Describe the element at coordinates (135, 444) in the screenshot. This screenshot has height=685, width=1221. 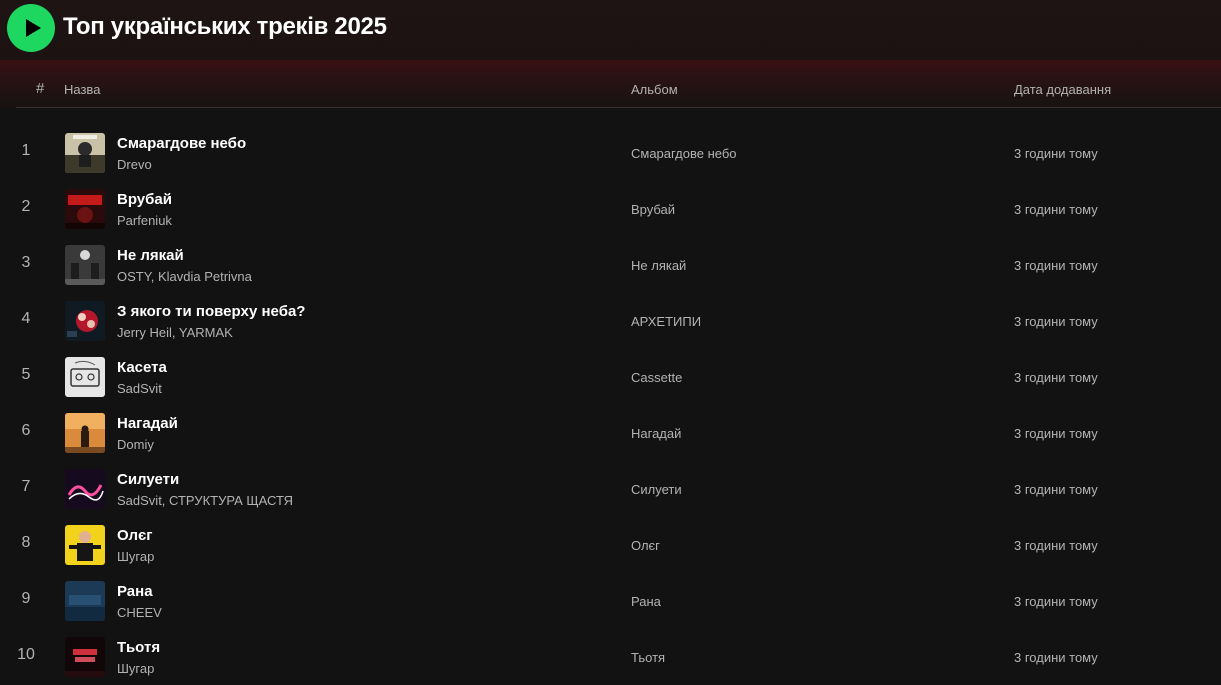
I see `track-artist: Domiy` at that location.